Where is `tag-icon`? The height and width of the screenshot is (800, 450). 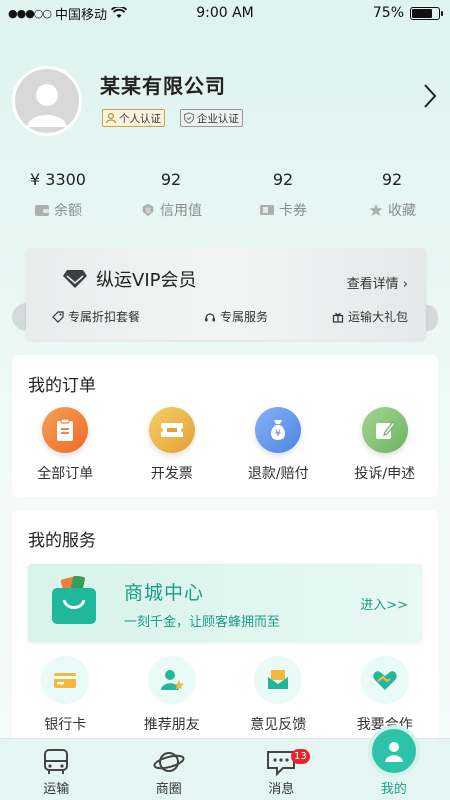 tag-icon is located at coordinates (58, 316).